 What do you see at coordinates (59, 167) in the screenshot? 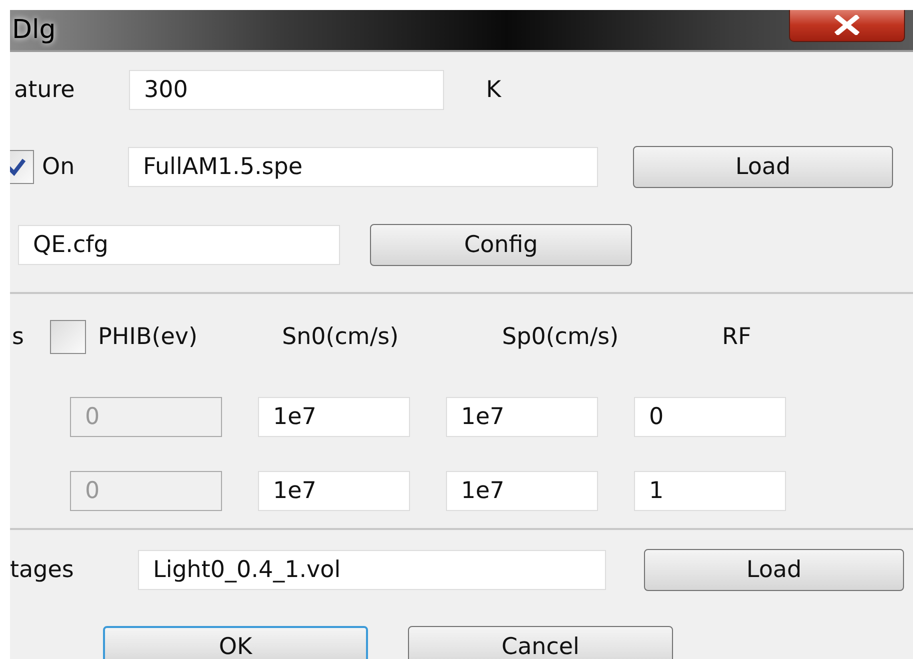
I see `checkbox-label: On` at bounding box center [59, 167].